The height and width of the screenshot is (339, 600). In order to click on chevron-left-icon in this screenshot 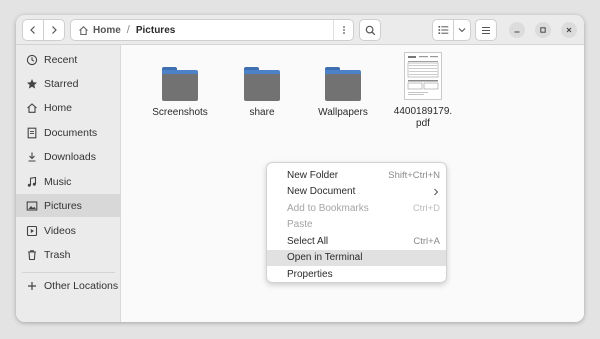, I will do `click(32, 30)`.